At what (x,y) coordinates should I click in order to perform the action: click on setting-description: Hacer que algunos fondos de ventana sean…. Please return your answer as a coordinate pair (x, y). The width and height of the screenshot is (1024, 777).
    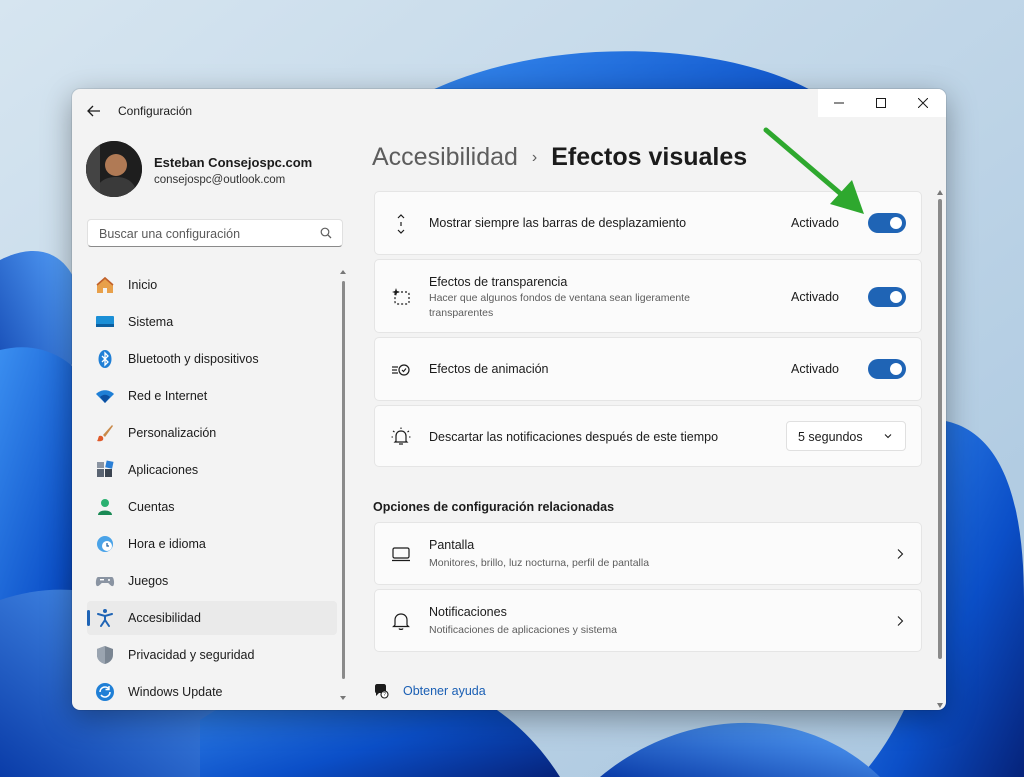
    Looking at the image, I should click on (559, 305).